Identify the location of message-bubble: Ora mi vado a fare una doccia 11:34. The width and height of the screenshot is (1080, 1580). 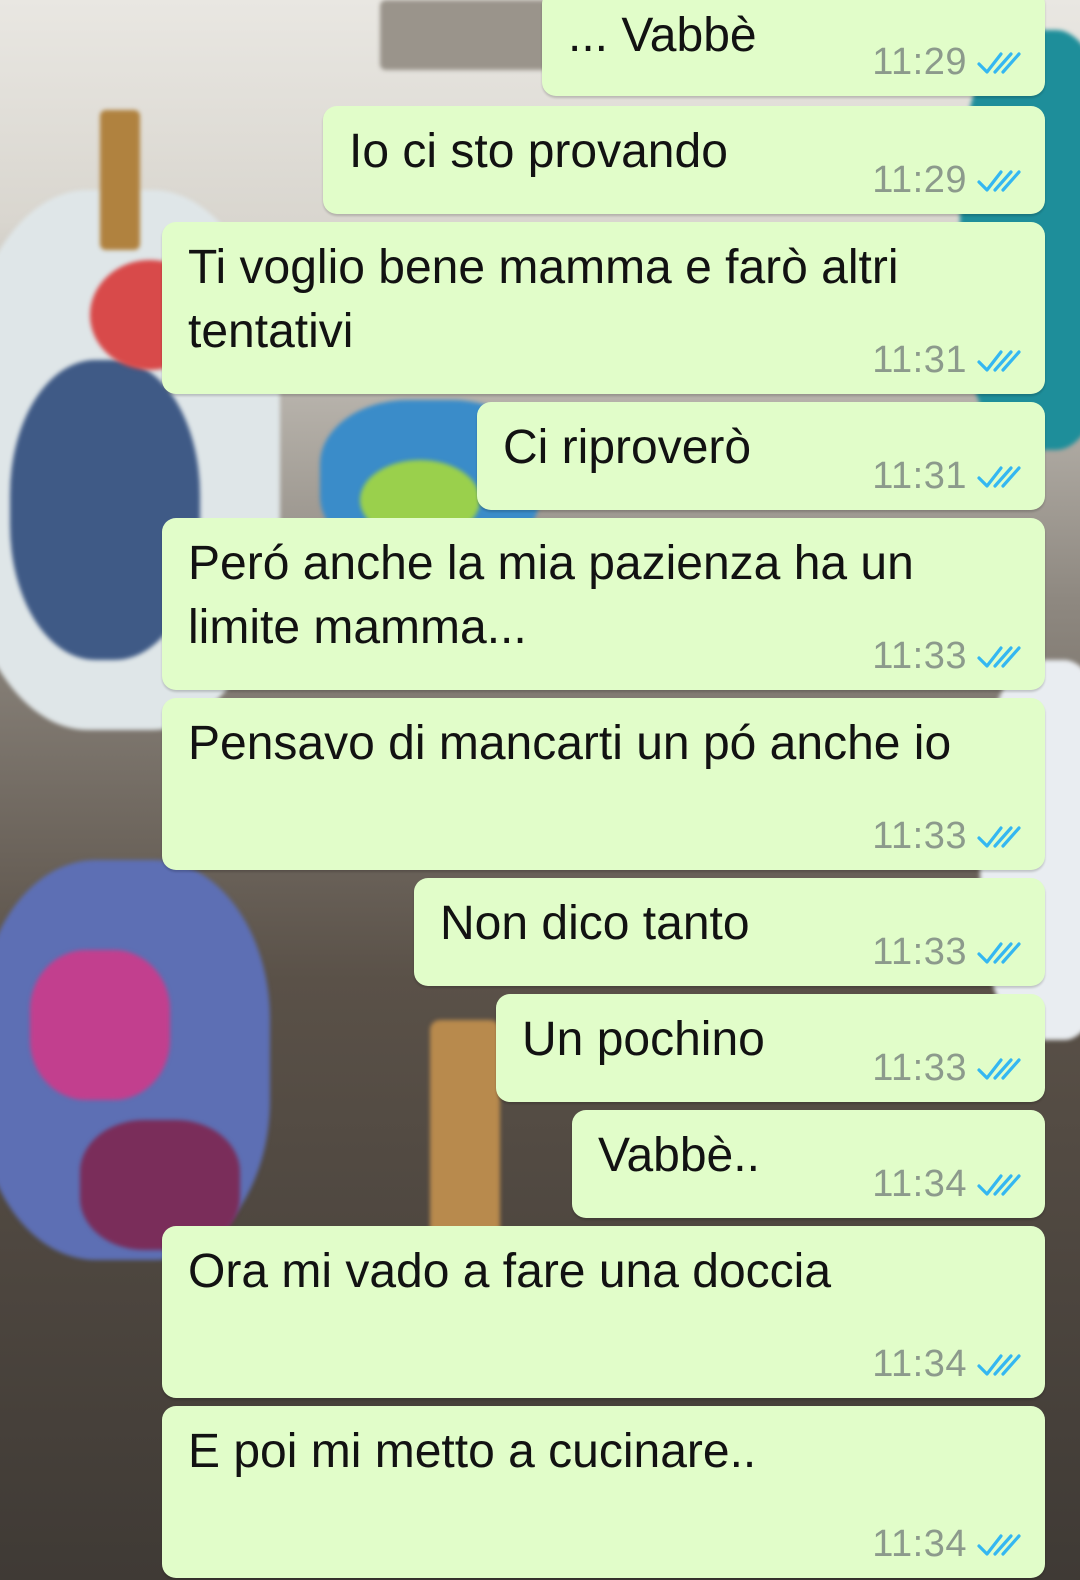
(603, 1312).